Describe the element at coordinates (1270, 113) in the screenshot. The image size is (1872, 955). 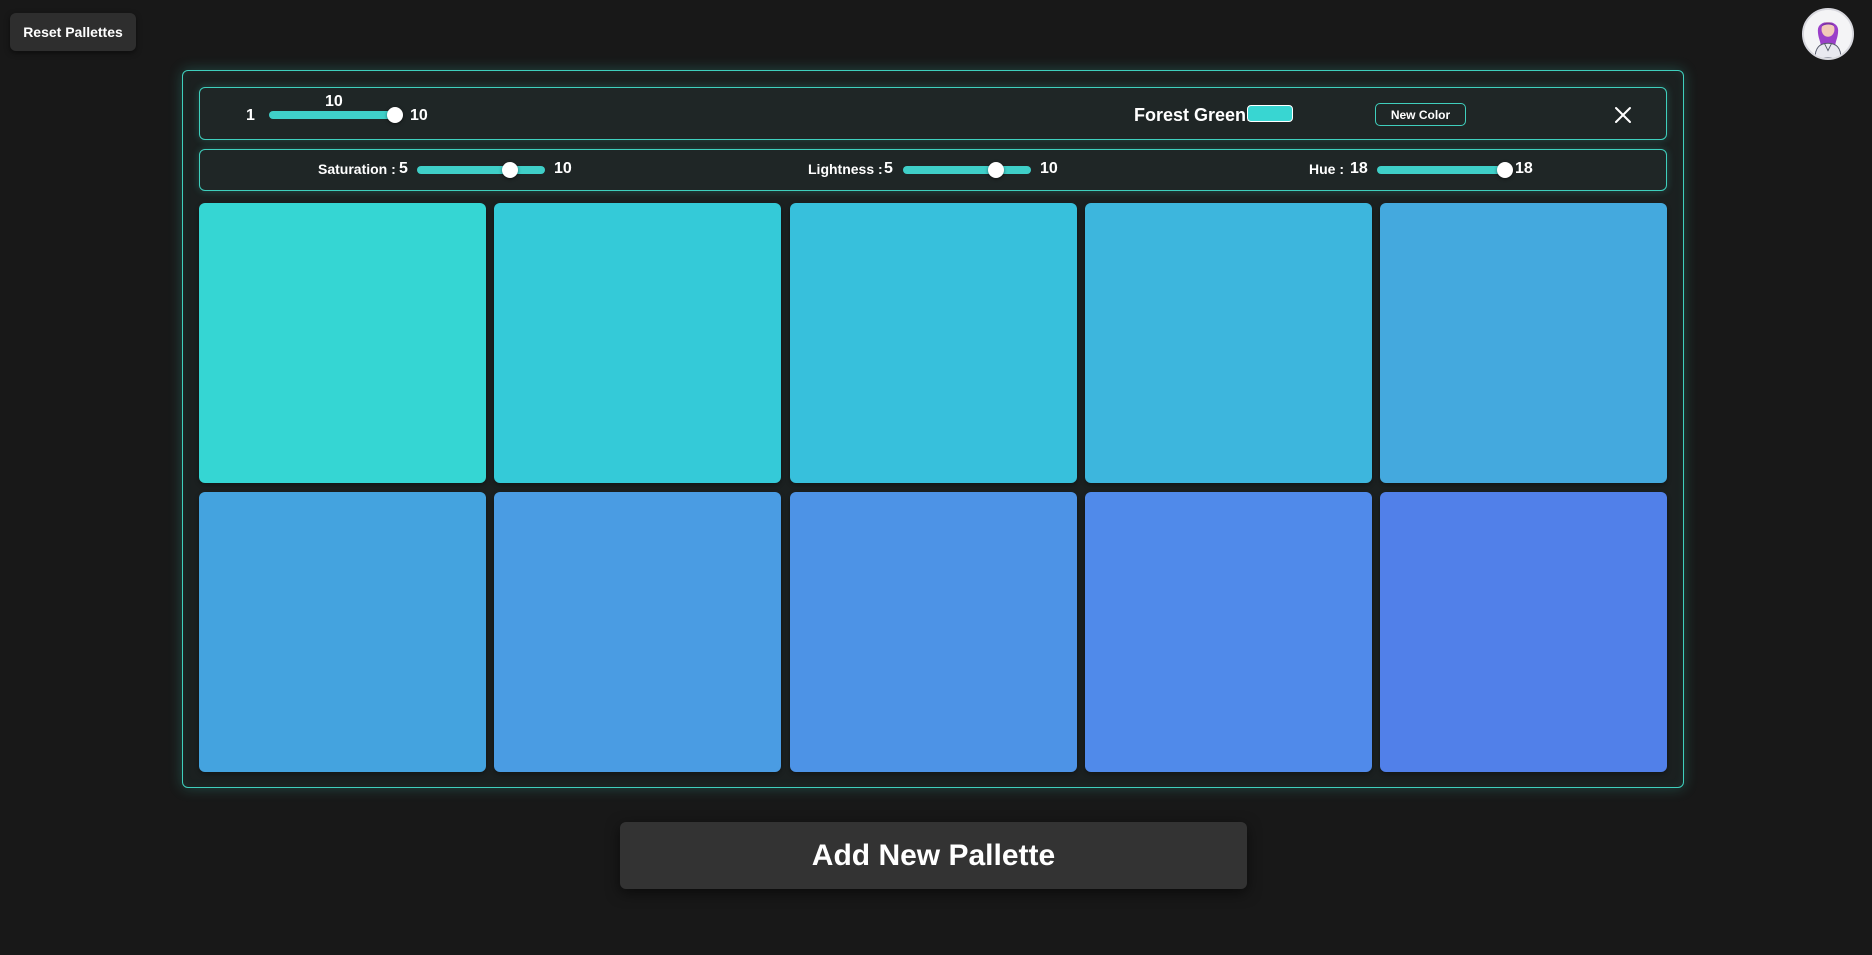
I see `base-color-chip` at that location.